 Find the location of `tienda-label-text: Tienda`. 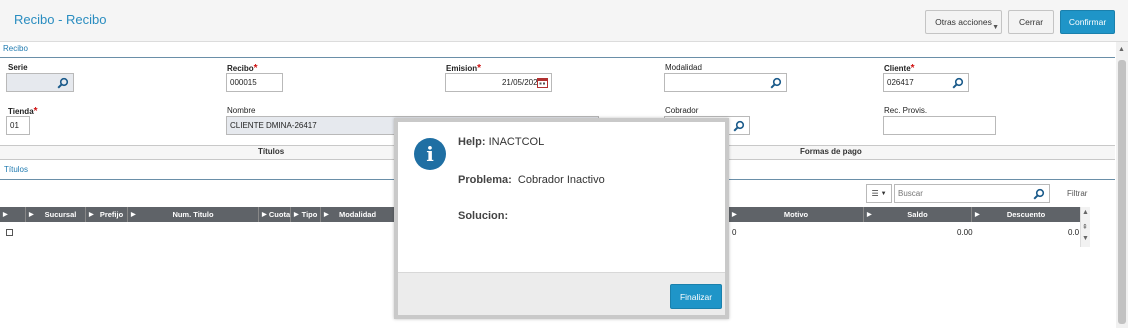

tienda-label-text: Tienda is located at coordinates (21, 111).